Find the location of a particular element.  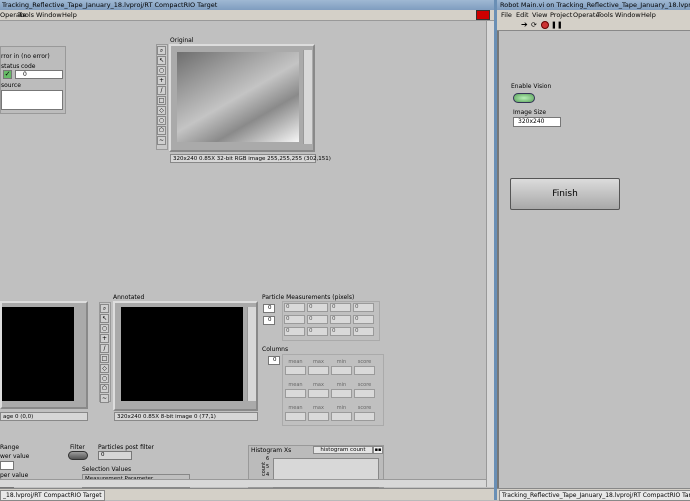

filter-toggle is located at coordinates (78, 455).